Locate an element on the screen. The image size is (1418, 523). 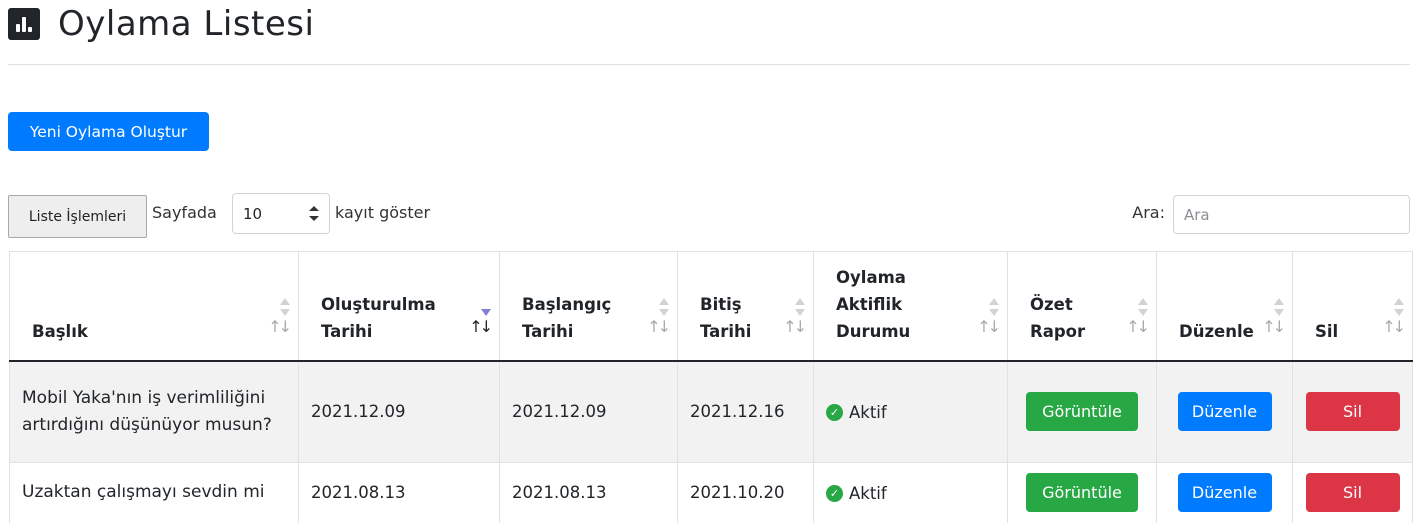
column-header-label: Oylama is located at coordinates (871, 277).